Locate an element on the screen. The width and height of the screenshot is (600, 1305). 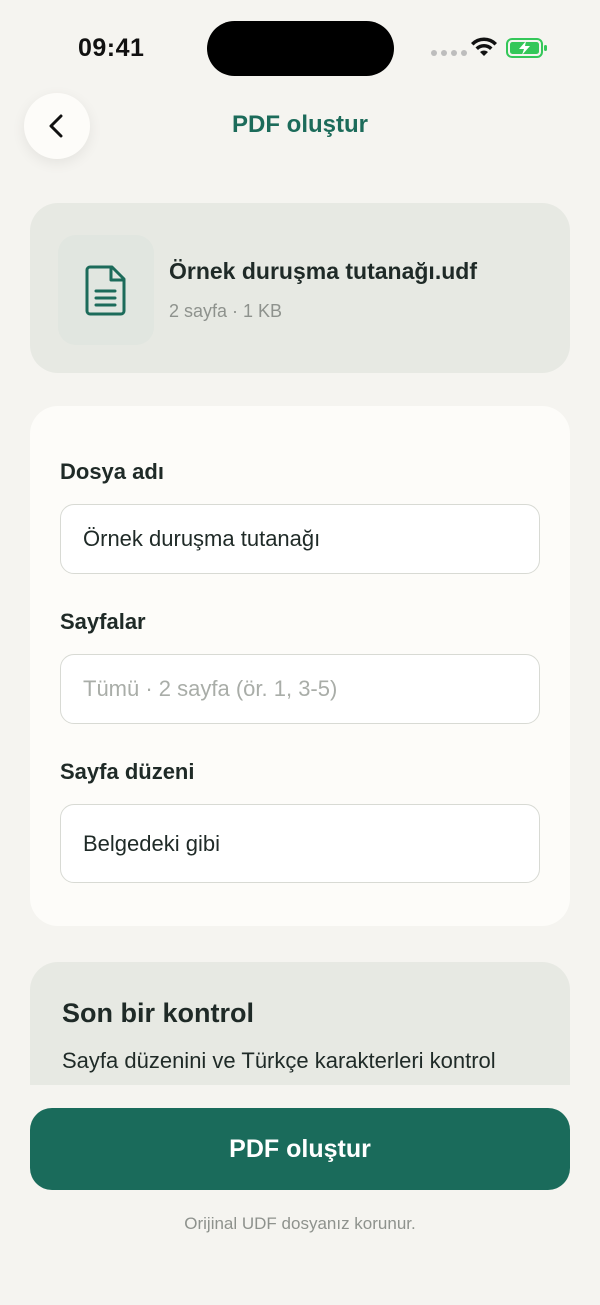
page-title: PDF oluştur is located at coordinates (300, 124).